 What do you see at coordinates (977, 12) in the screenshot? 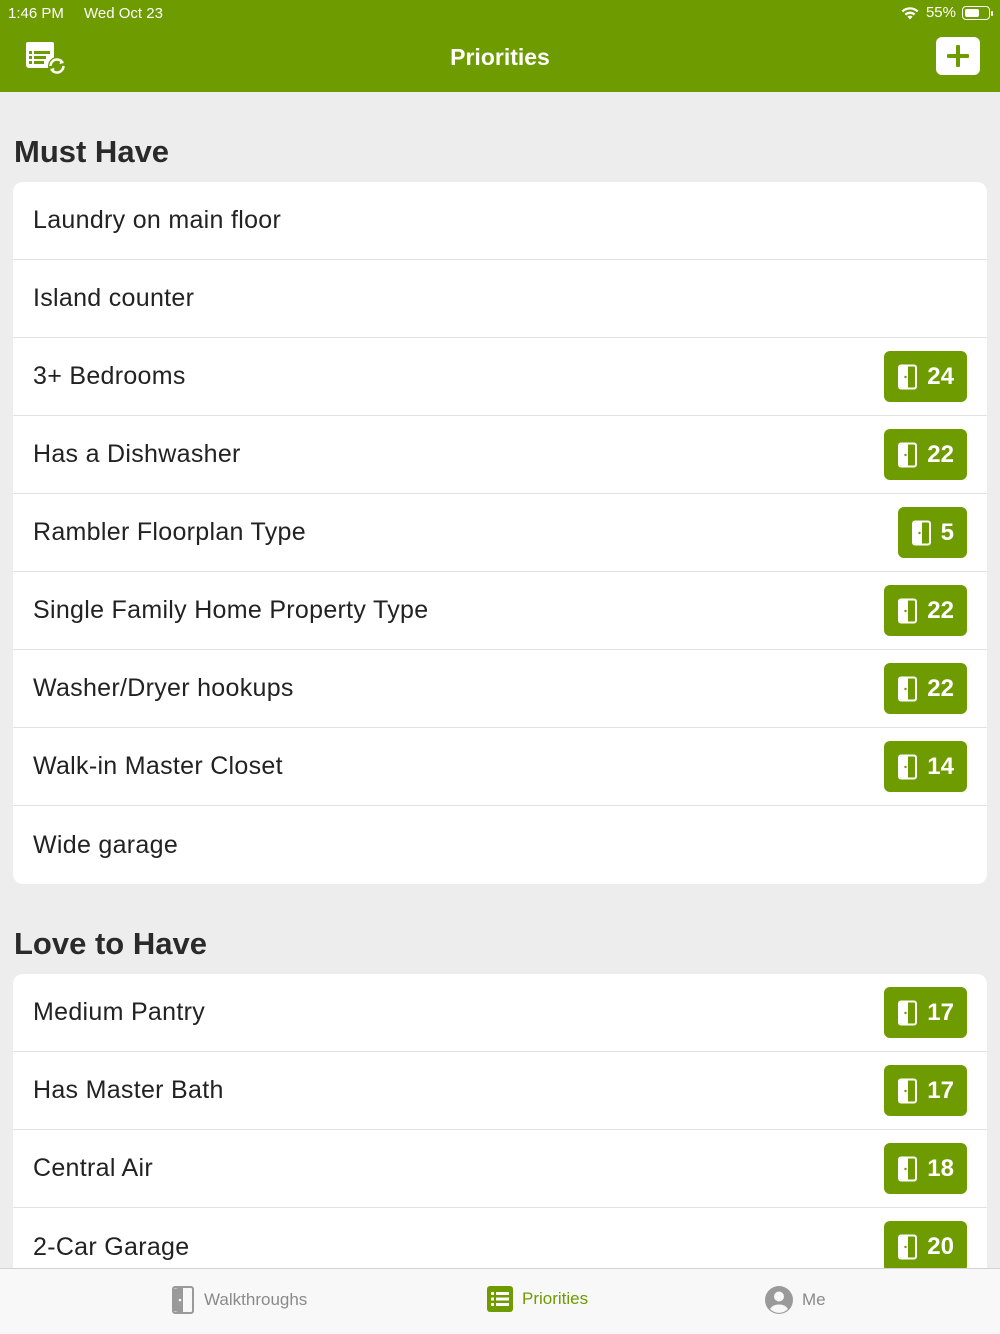
I see `battery-icon` at bounding box center [977, 12].